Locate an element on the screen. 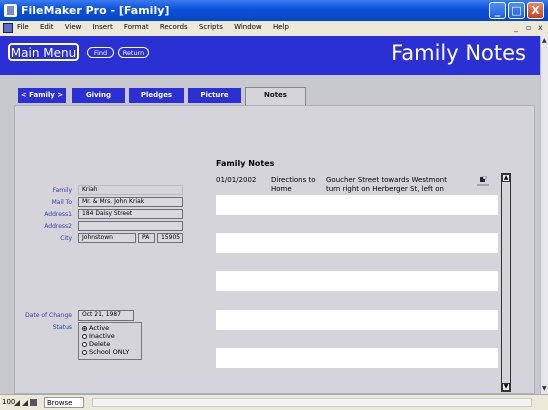 This screenshot has height=410, width=548. menu-window: Window is located at coordinates (248, 27).